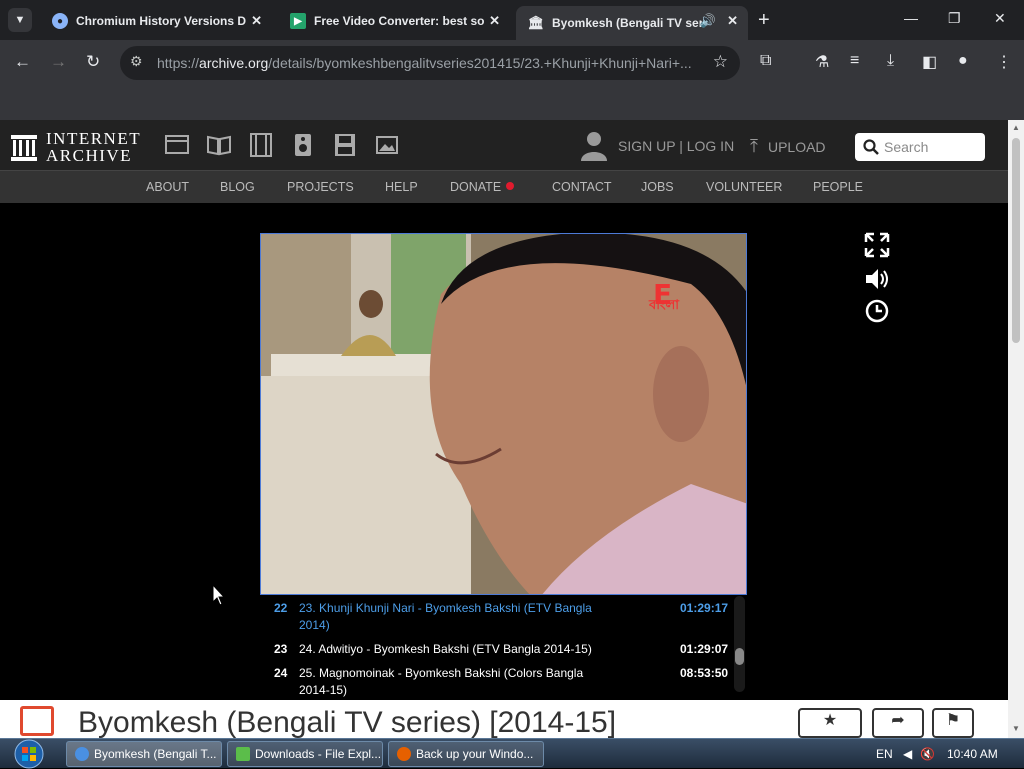 This screenshot has width=1024, height=769. What do you see at coordinates (320, 187) in the screenshot?
I see `nav-projects: PROJECTS` at bounding box center [320, 187].